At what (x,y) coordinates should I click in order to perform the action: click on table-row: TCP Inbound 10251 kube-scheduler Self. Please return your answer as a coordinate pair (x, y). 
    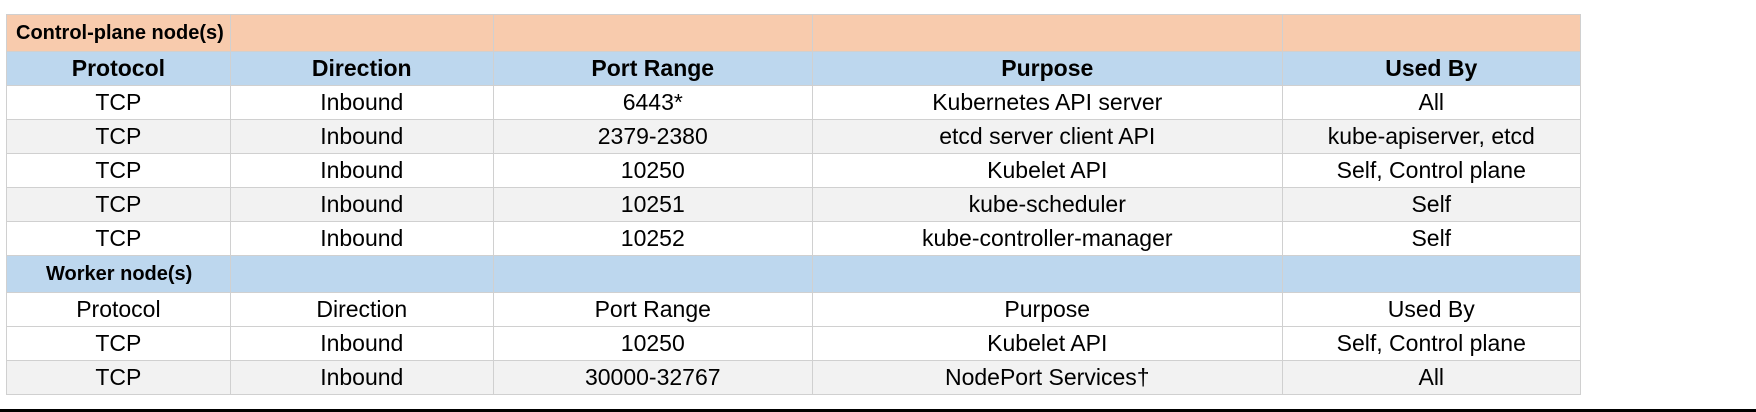
    Looking at the image, I should click on (793, 204).